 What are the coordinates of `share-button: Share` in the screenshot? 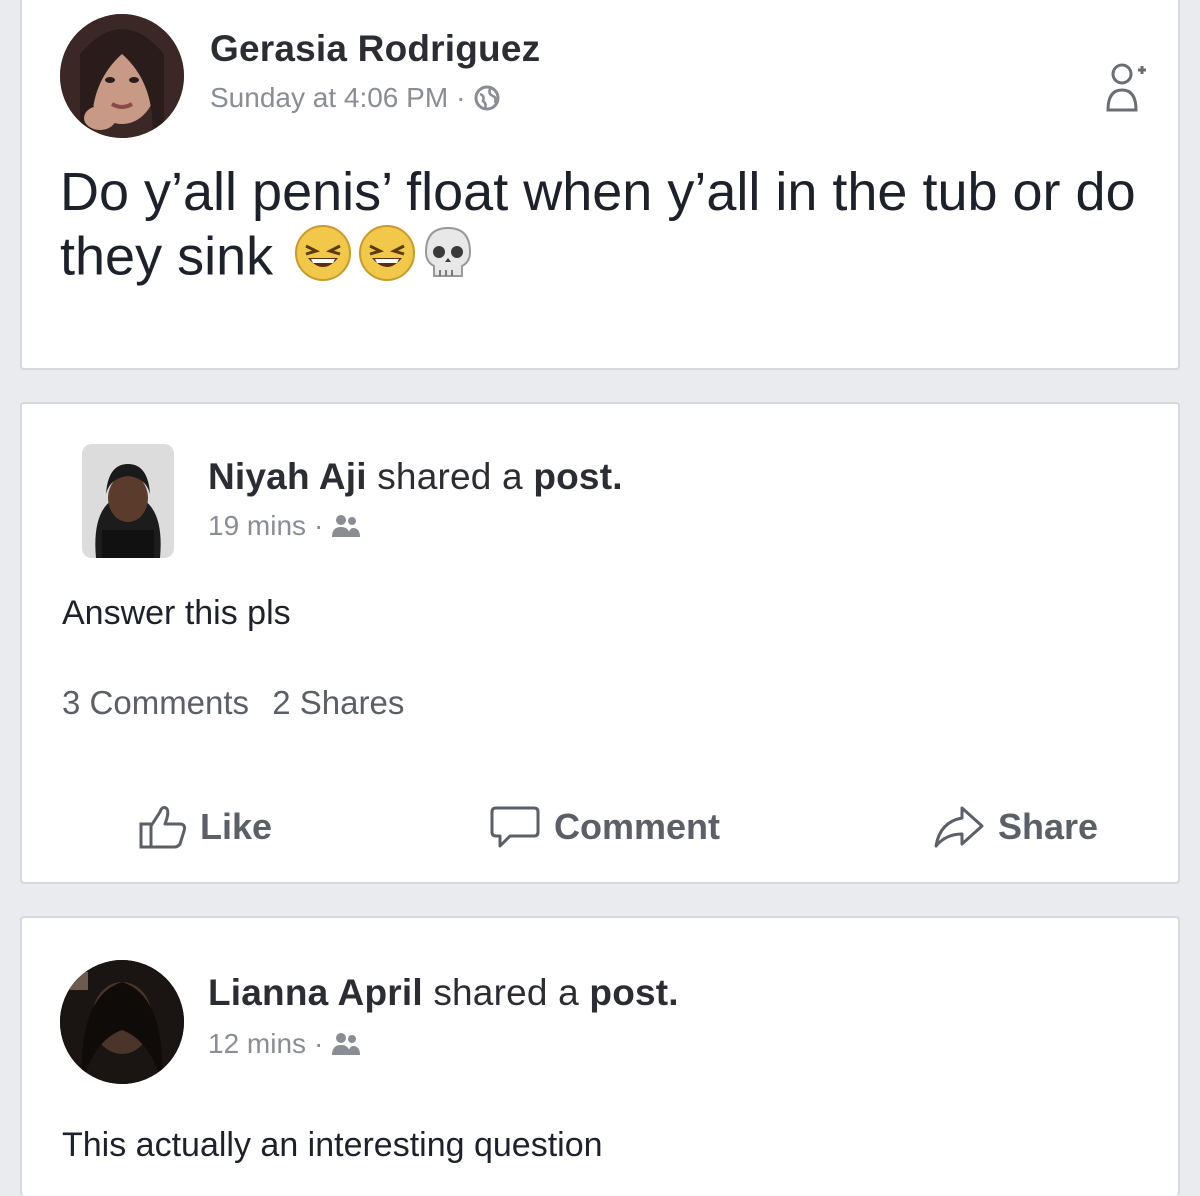 It's located at (1015, 827).